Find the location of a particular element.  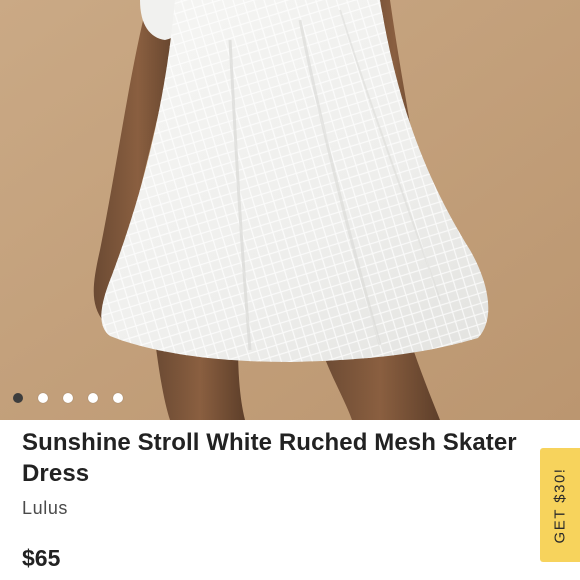

product-price: $65 is located at coordinates (41, 558).